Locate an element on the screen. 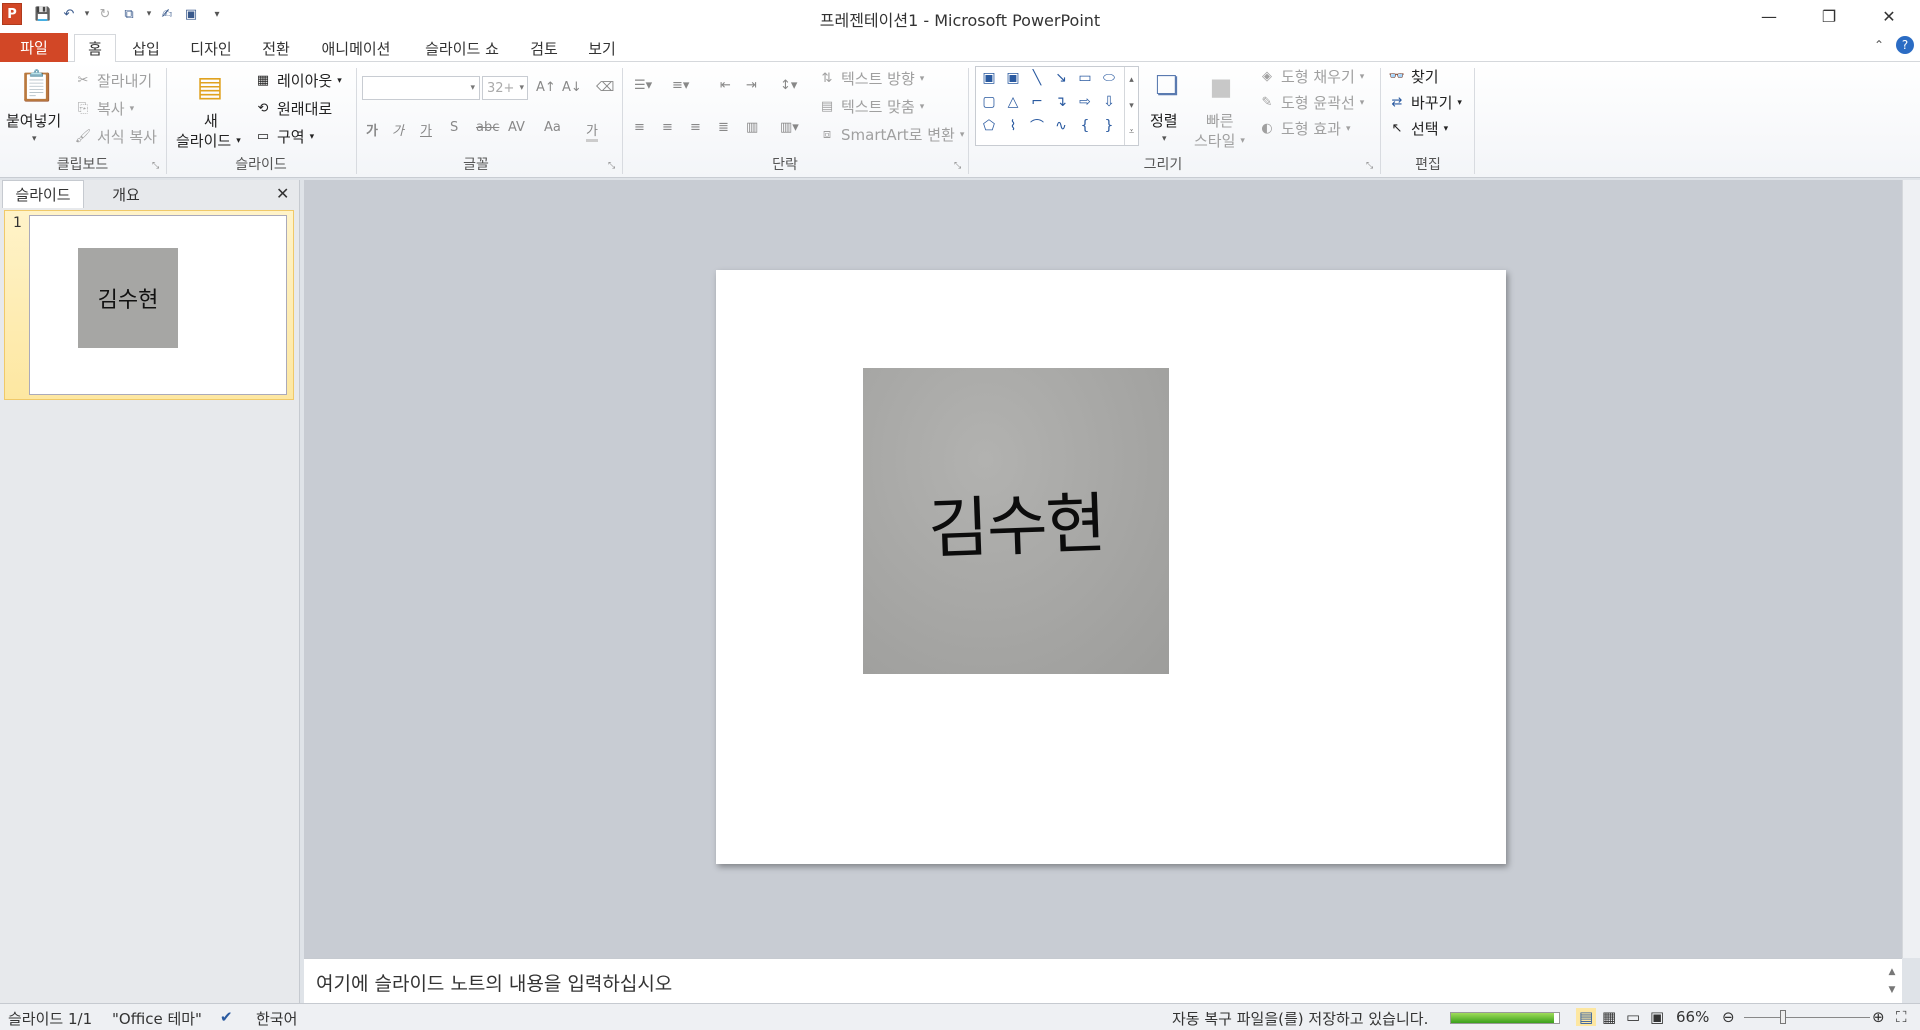 Image resolution: width=1920 pixels, height=1030 pixels. powerpoint-logo-icon: P is located at coordinates (12, 14).